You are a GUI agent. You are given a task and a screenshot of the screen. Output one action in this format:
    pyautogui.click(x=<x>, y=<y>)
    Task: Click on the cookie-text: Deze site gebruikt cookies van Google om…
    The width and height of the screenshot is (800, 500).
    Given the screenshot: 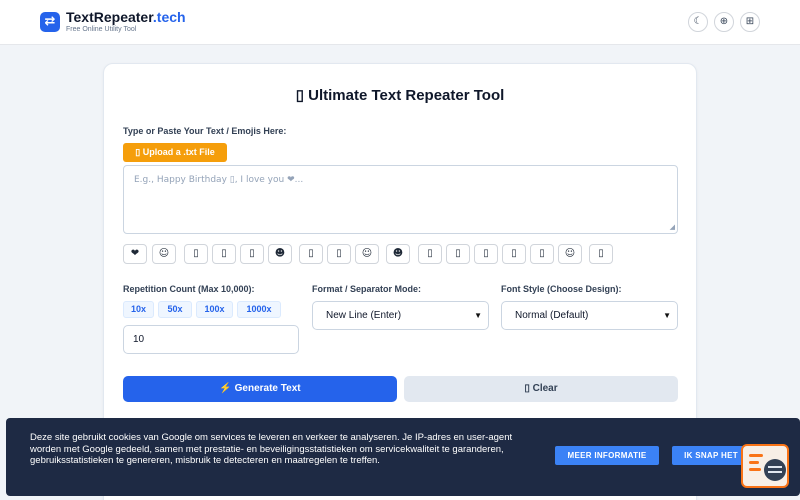 What is the action you would take?
    pyautogui.click(x=271, y=449)
    